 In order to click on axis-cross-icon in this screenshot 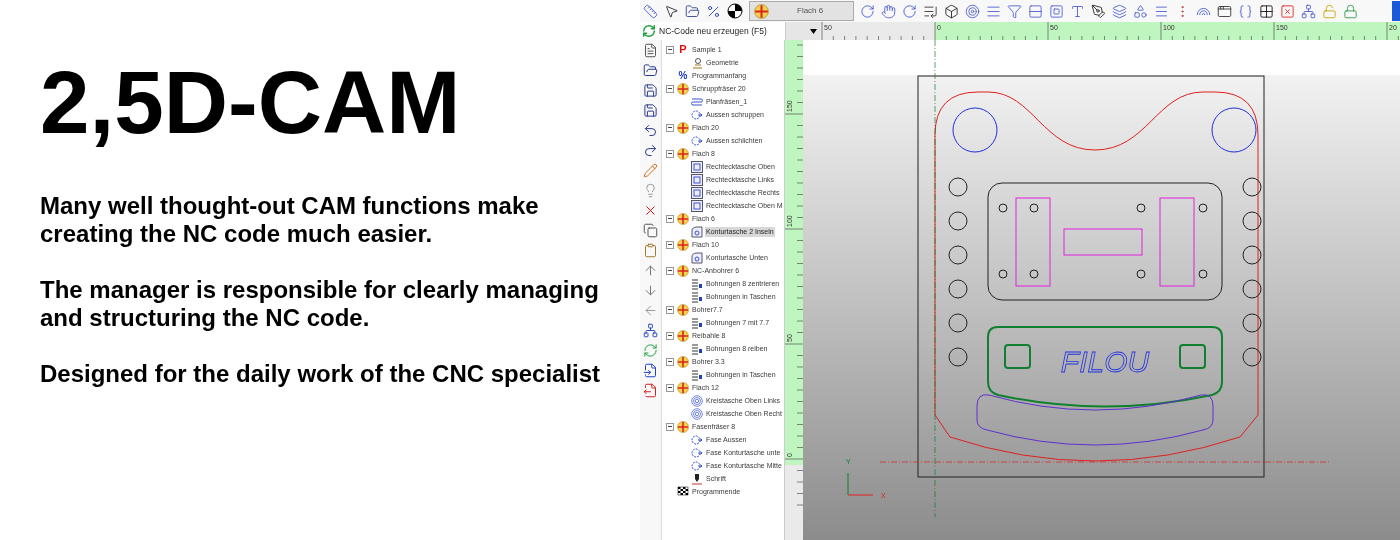, I will do `click(860, 484)`.